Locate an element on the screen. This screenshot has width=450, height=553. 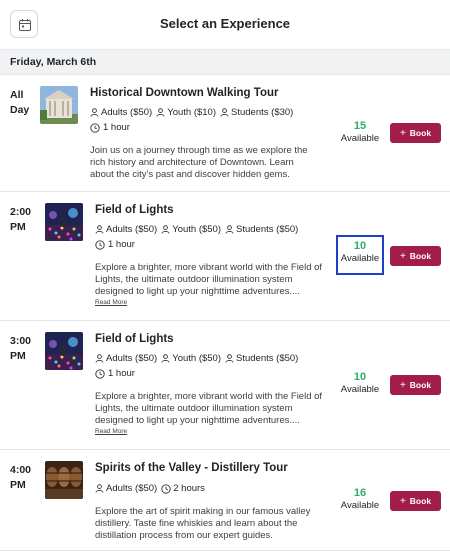
availability: 16 Available is located at coordinates (360, 499).